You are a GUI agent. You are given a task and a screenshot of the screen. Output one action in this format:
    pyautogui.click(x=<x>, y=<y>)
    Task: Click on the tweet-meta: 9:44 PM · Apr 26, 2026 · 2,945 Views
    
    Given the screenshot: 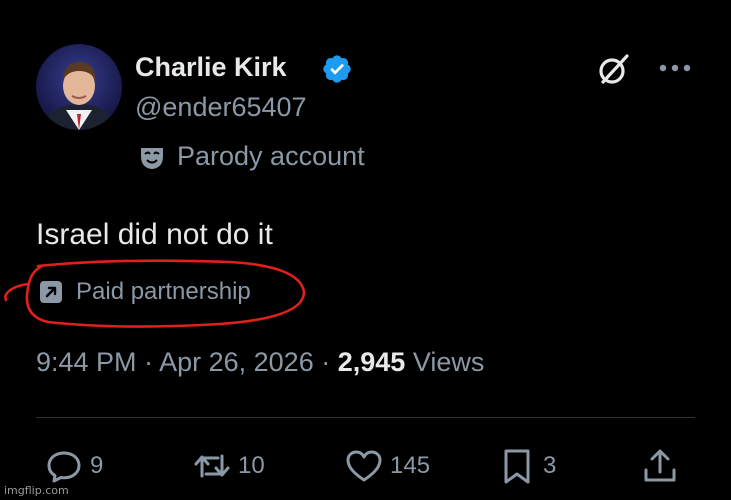 What is the action you would take?
    pyautogui.click(x=260, y=362)
    